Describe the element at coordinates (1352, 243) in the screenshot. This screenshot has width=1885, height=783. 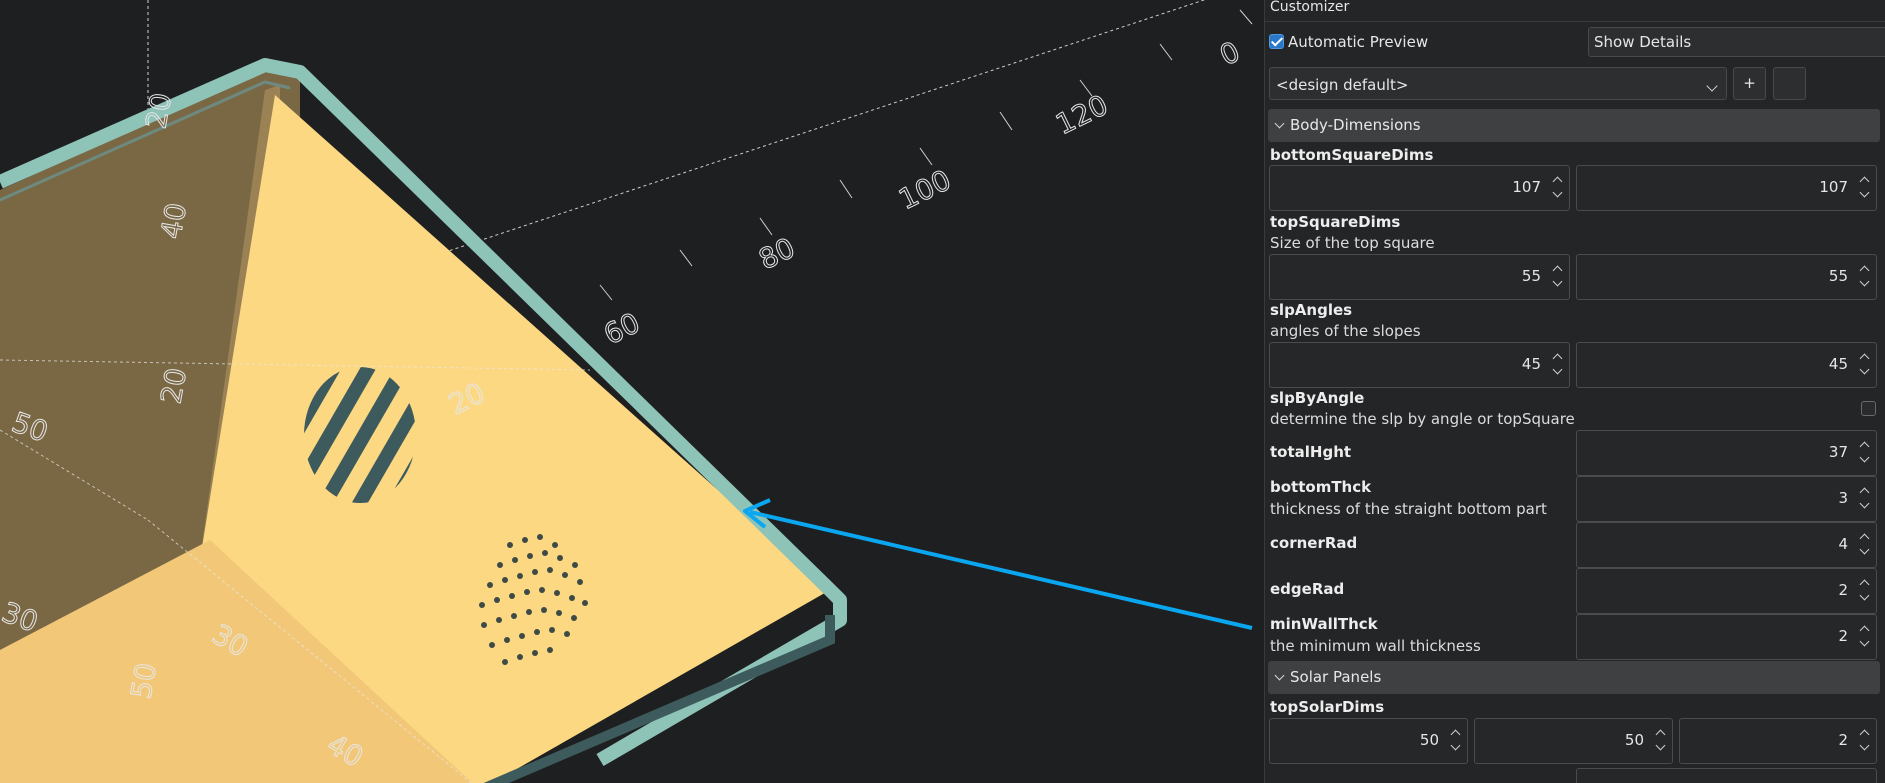
I see `param-desc: Size of the top square` at that location.